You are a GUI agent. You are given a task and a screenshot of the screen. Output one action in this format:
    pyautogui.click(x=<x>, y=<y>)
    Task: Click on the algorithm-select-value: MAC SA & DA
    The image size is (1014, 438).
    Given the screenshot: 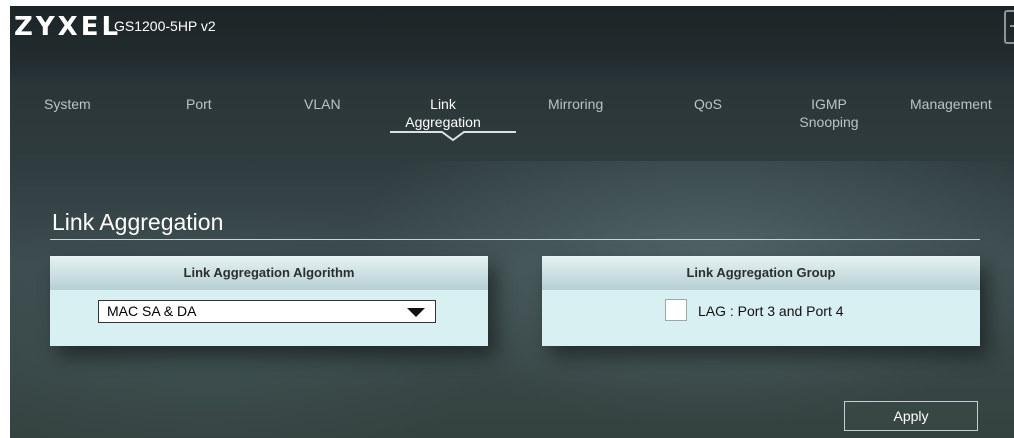 What is the action you would take?
    pyautogui.click(x=152, y=311)
    